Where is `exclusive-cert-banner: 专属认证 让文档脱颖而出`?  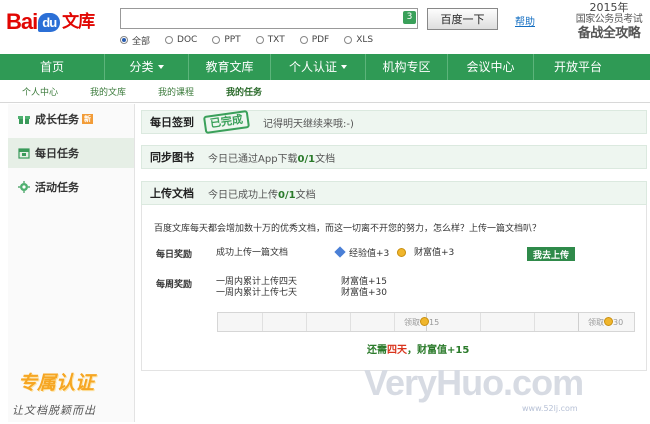 exclusive-cert-banner: 专属认证 让文档脱颖而出 is located at coordinates (71, 394).